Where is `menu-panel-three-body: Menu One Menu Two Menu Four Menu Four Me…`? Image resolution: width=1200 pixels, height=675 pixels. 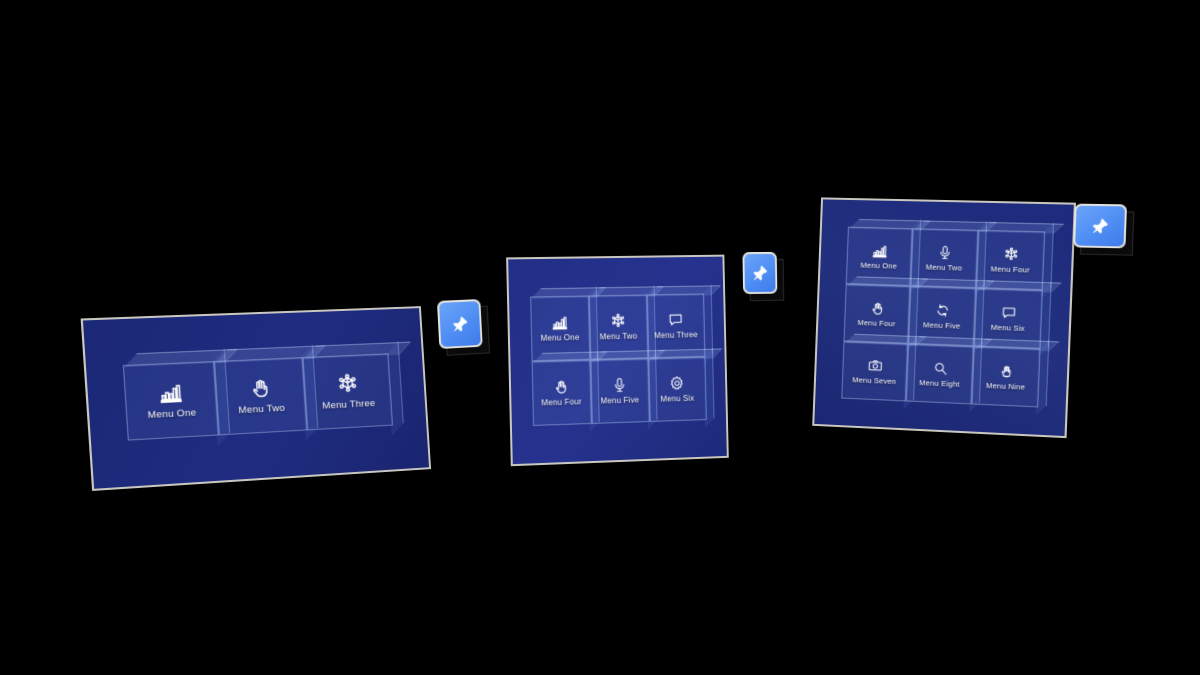
menu-panel-three-body: Menu One Menu Two Menu Four Menu Four Me… is located at coordinates (944, 317).